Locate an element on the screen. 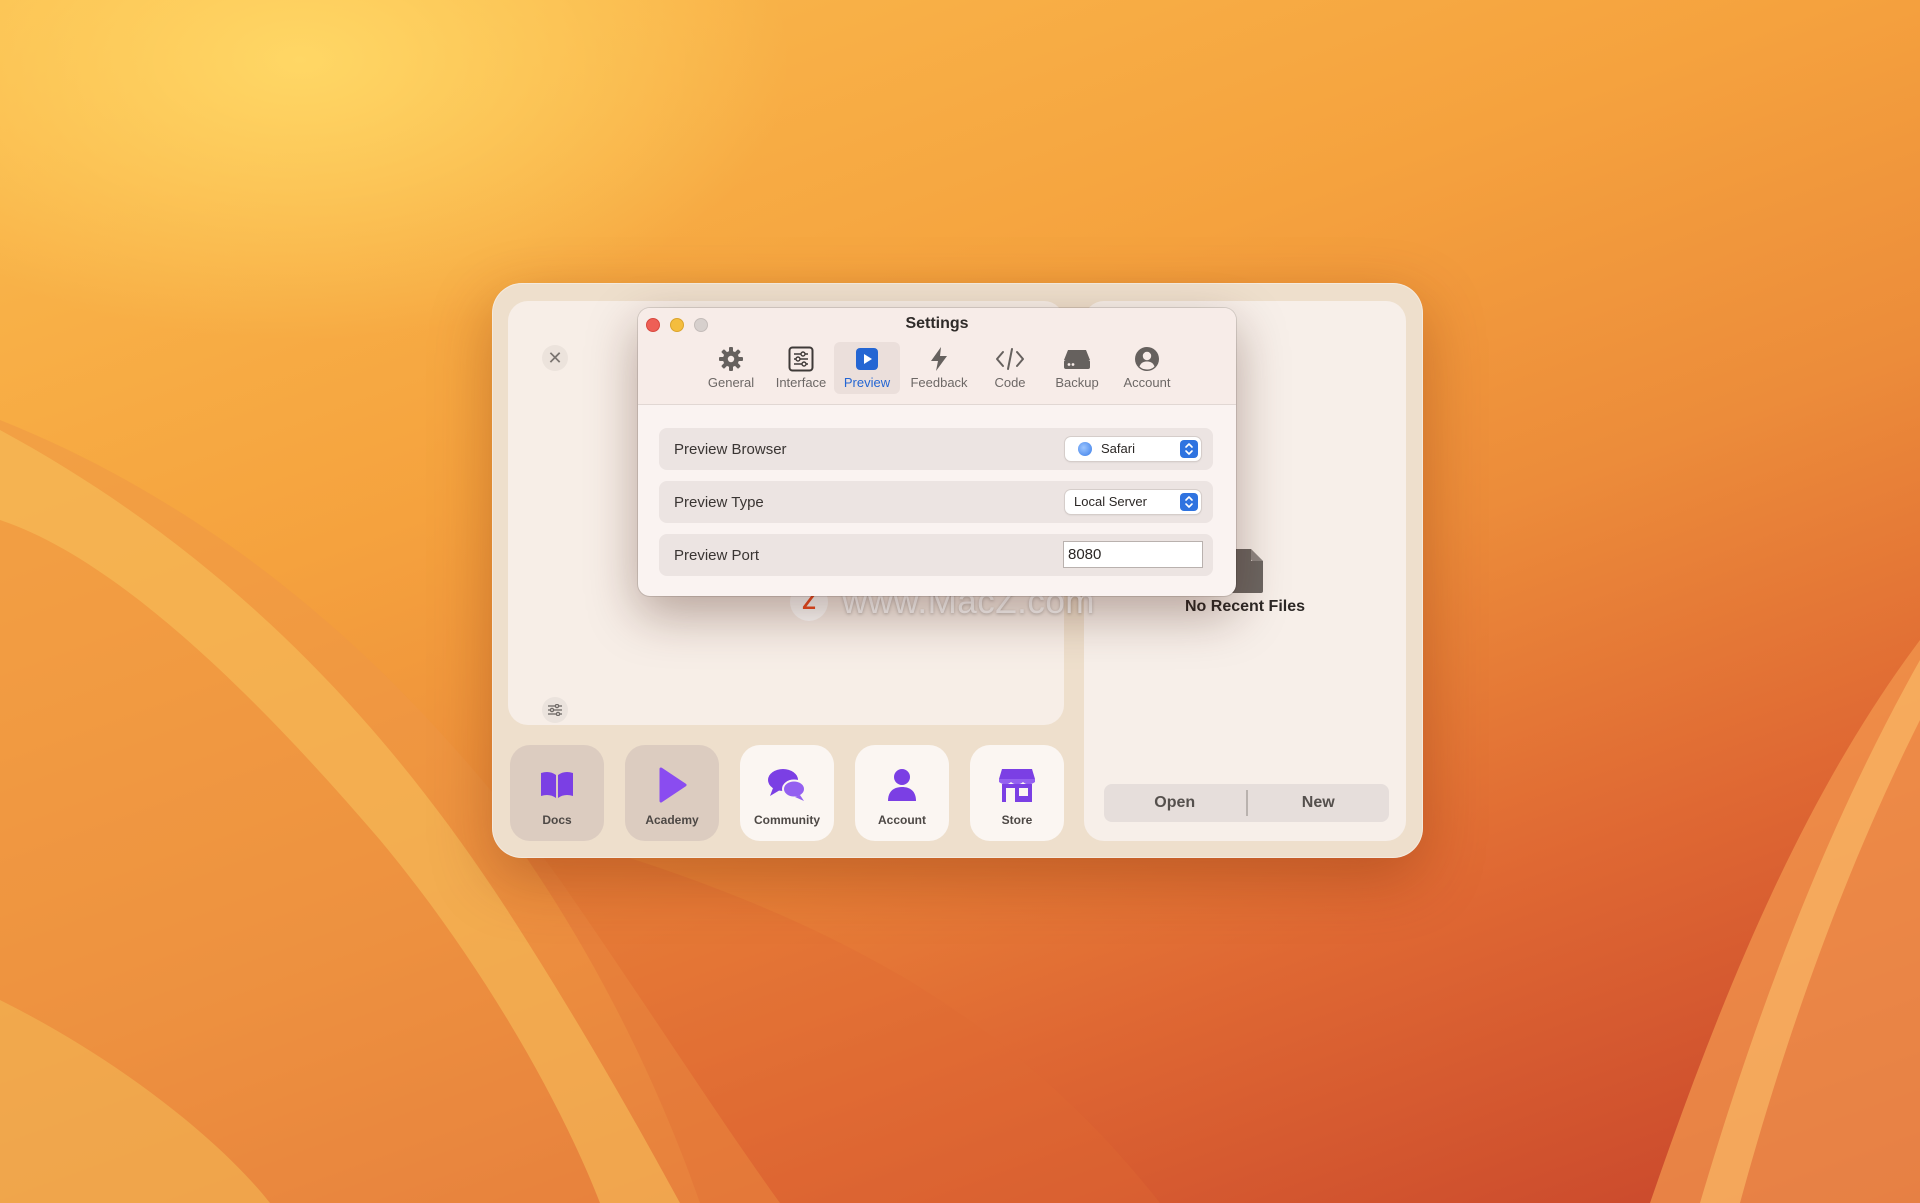 The image size is (1920, 1203). preview-browser-value: Safari is located at coordinates (1118, 448).